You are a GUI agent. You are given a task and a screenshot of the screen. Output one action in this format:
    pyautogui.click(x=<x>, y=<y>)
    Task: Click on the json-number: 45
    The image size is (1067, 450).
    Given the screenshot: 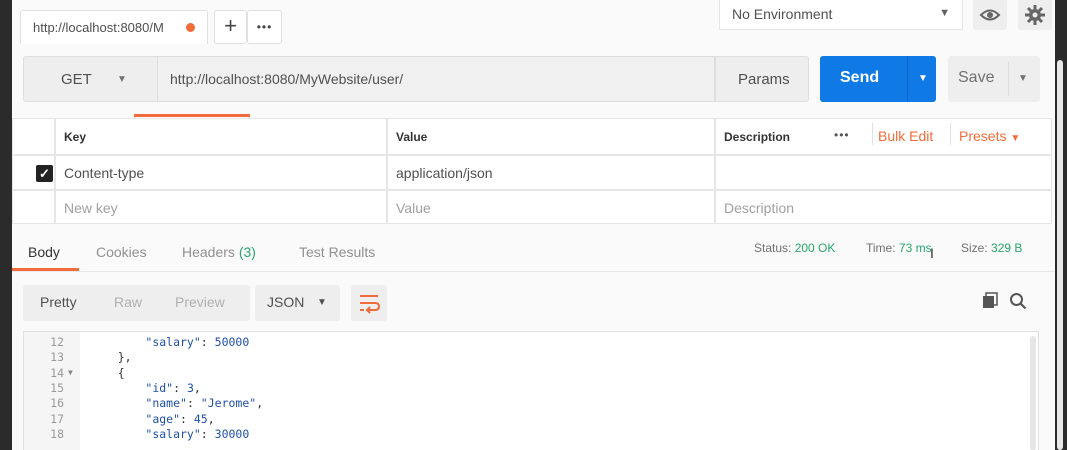 What is the action you would take?
    pyautogui.click(x=200, y=418)
    